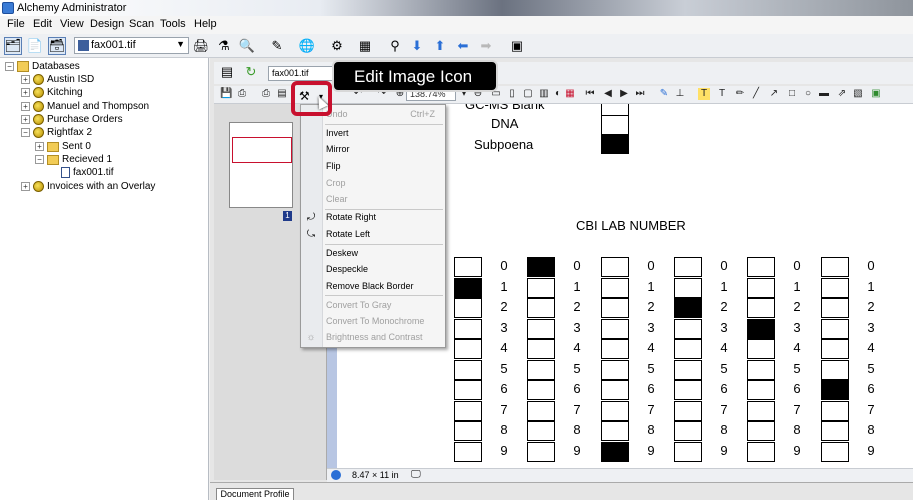 This screenshot has width=913, height=500. I want to click on menu-item-mirror: Mirror, so click(383, 149).